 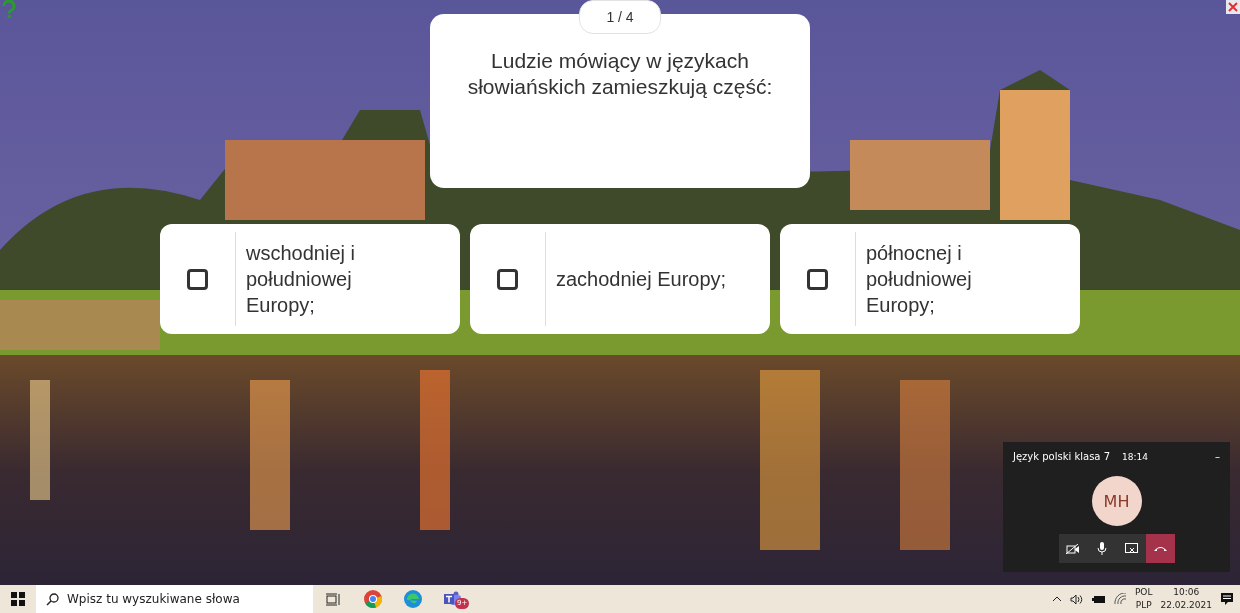 What do you see at coordinates (1056, 599) in the screenshot?
I see `chevron-up-icon` at bounding box center [1056, 599].